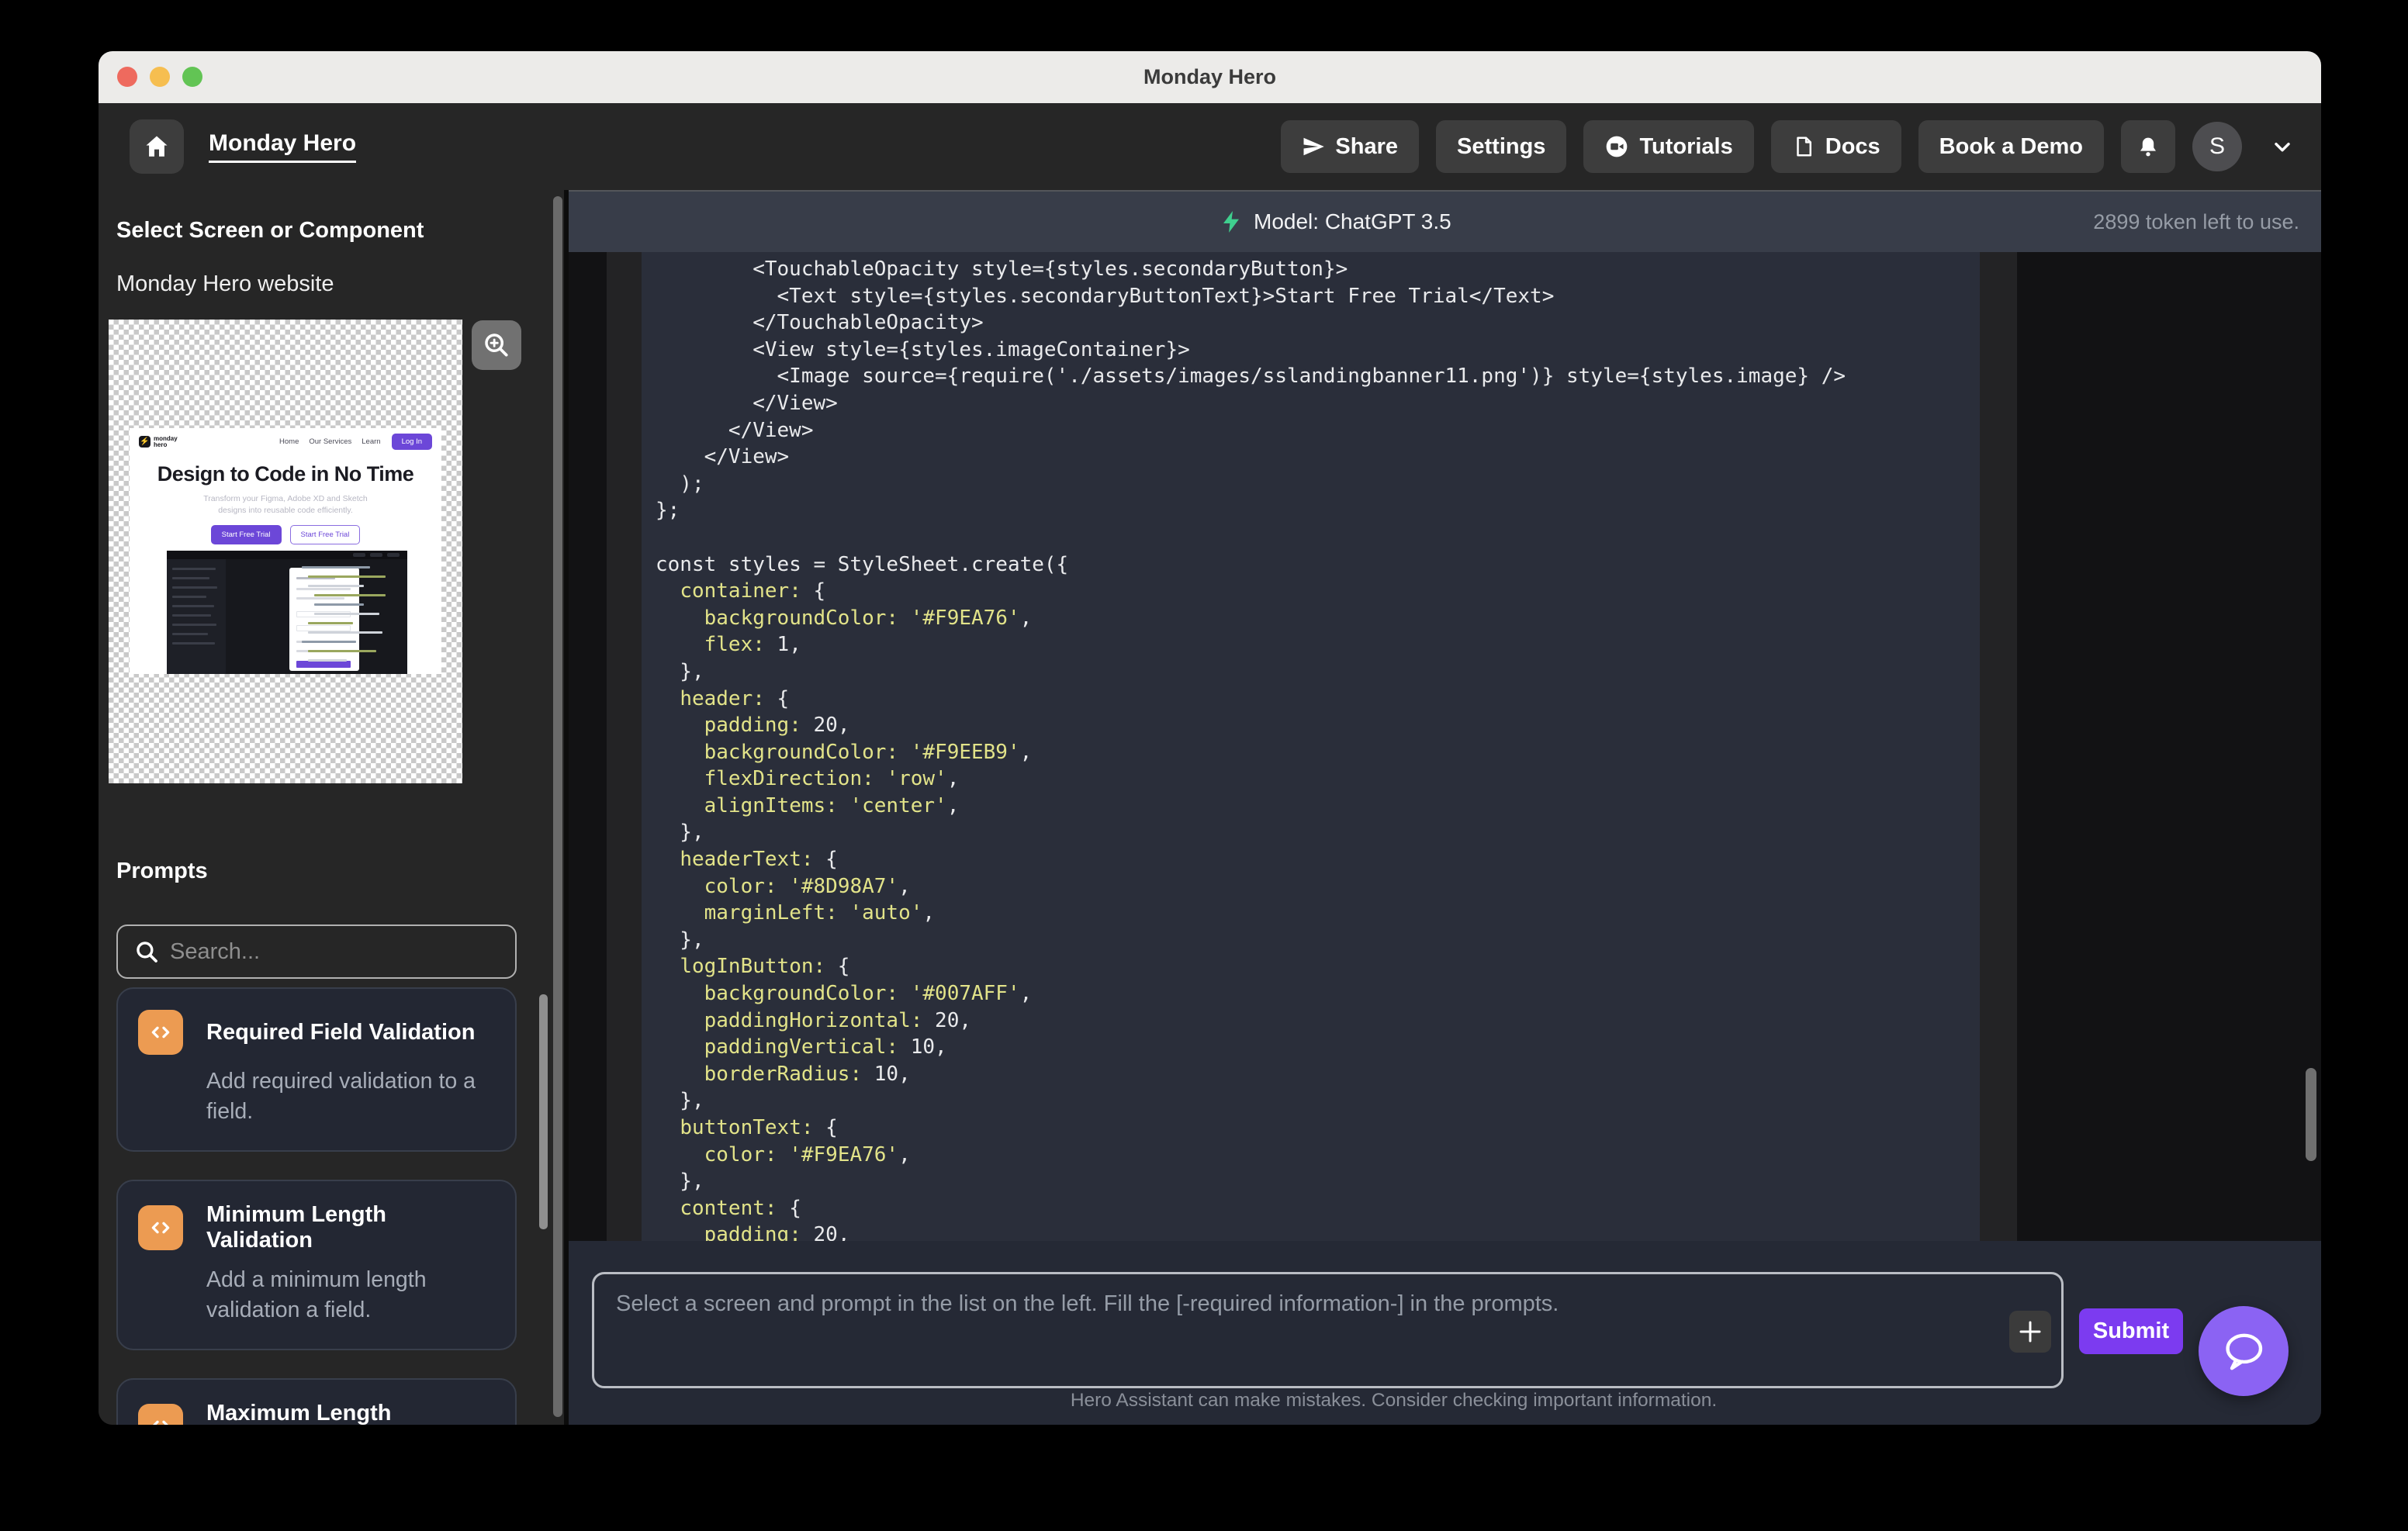 This screenshot has width=2408, height=1531. What do you see at coordinates (283, 146) in the screenshot?
I see `brand-link: Monday Hero` at bounding box center [283, 146].